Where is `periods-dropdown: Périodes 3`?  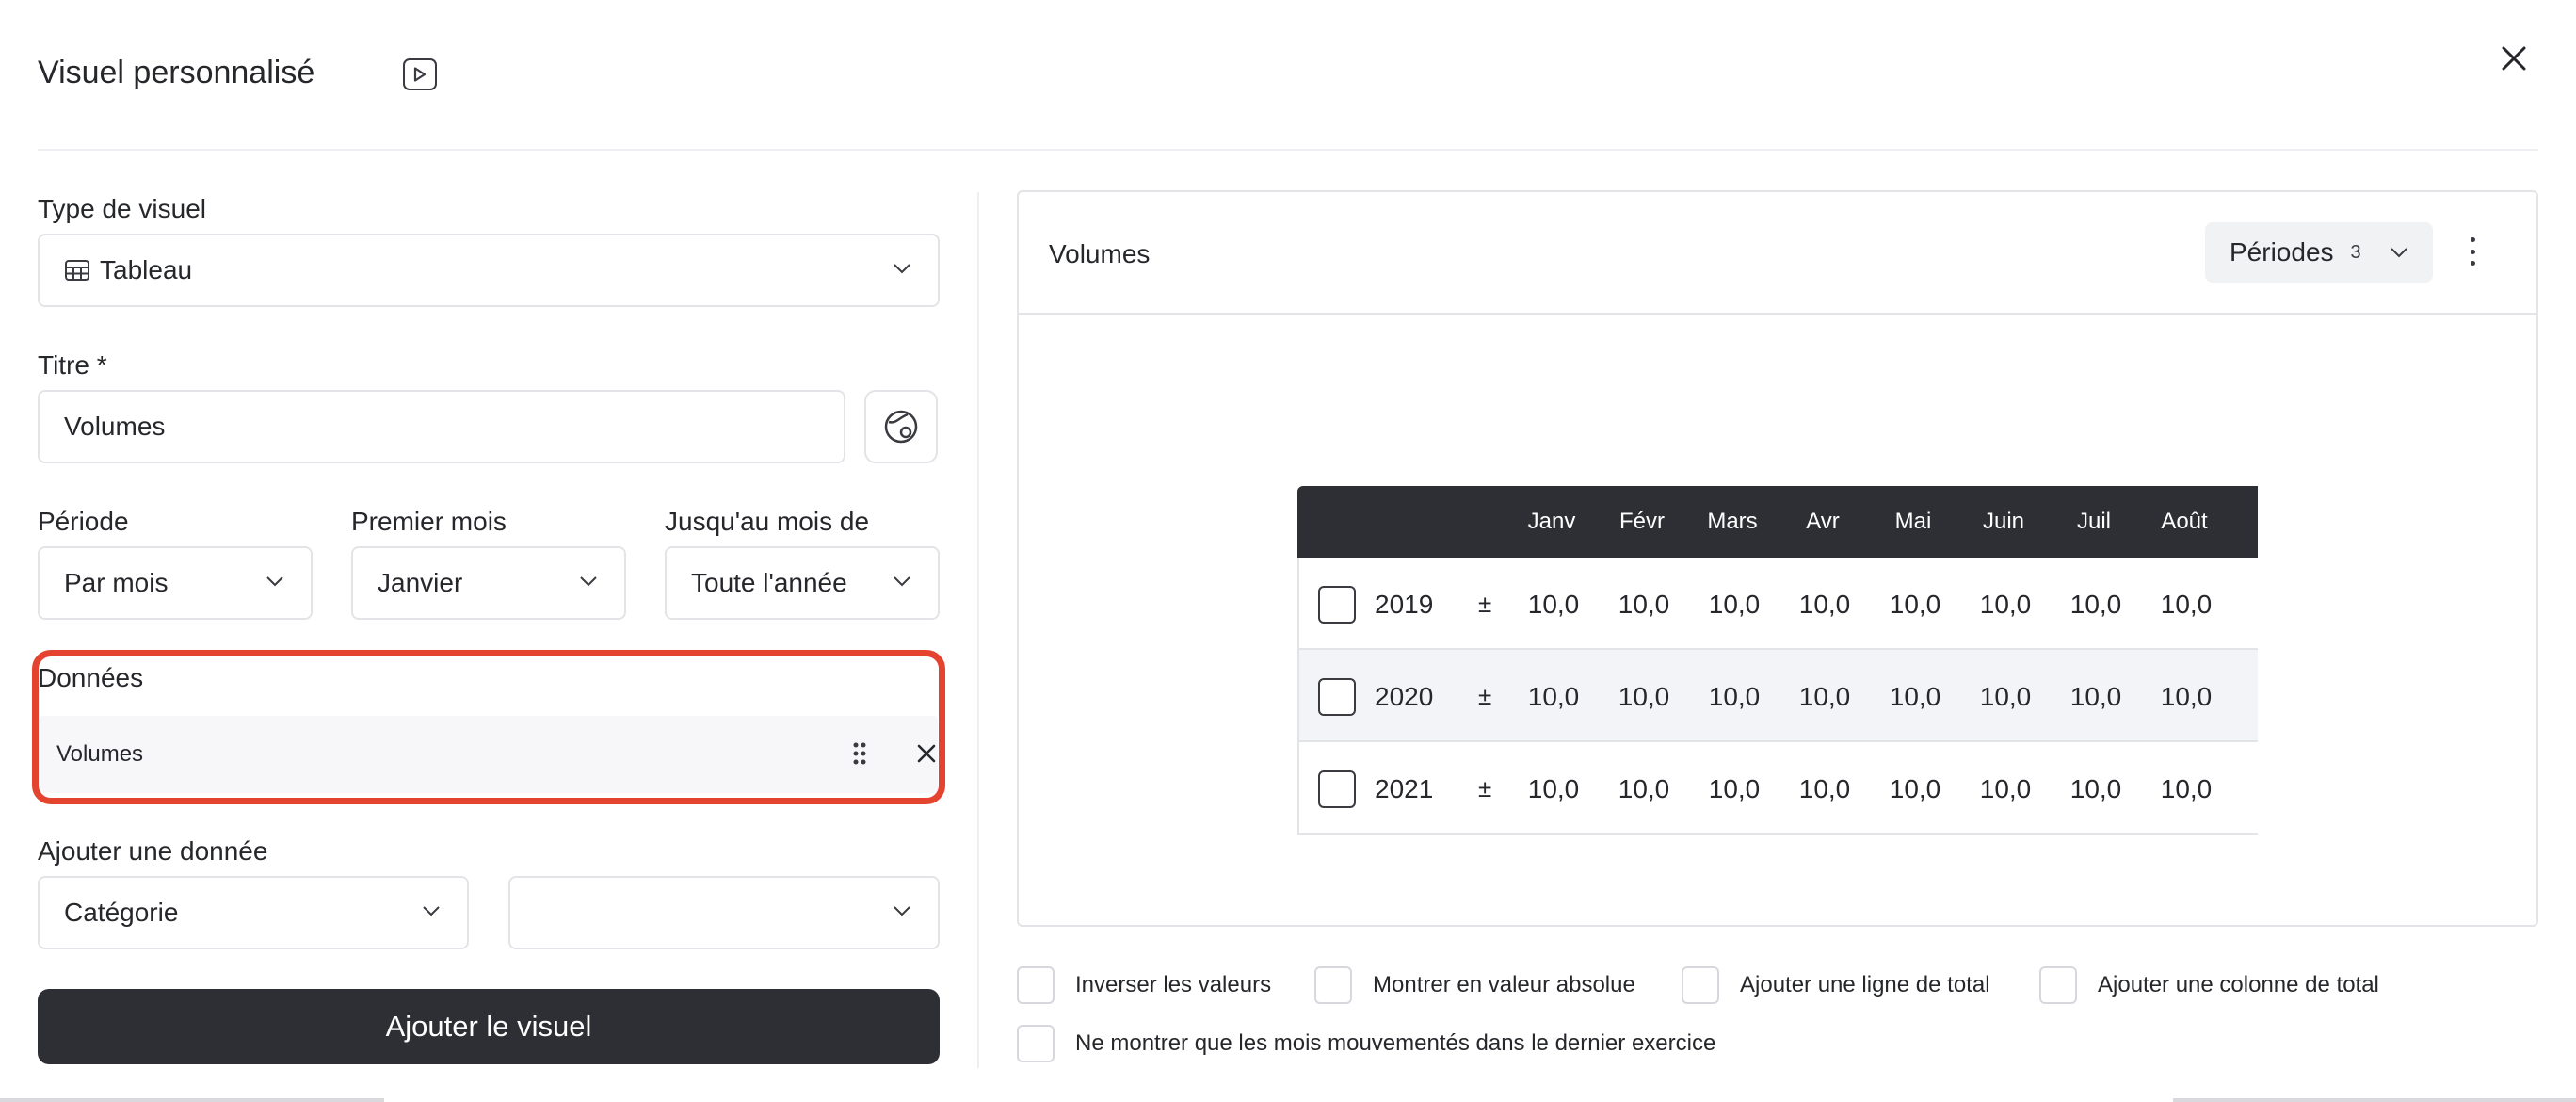
periods-dropdown: Périodes 3 is located at coordinates (2319, 253).